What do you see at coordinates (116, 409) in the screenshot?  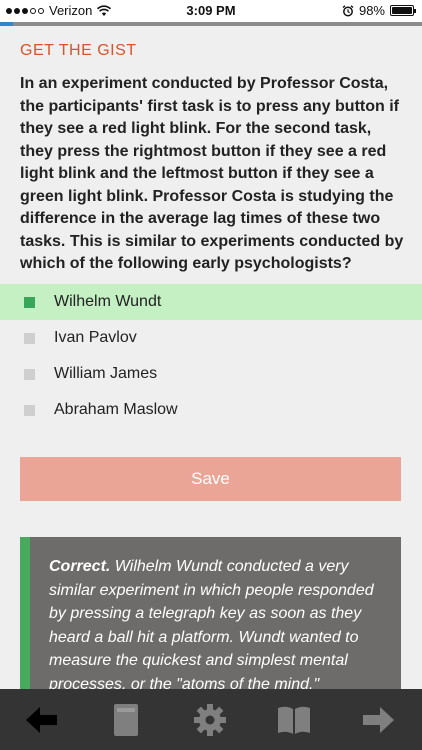 I see `answer-option-label: Abraham Maslow` at bounding box center [116, 409].